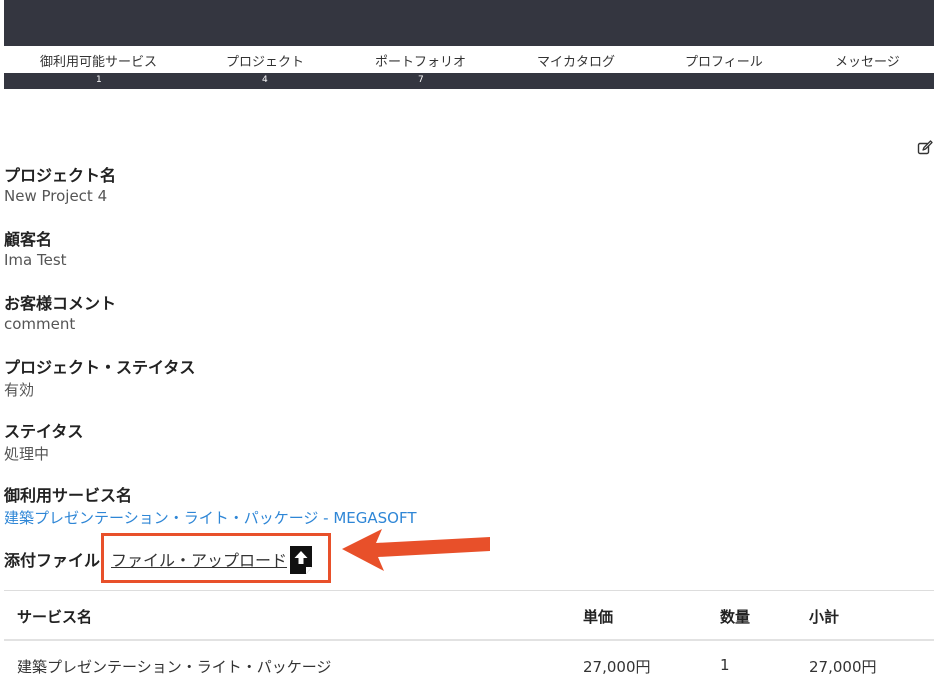 The image size is (939, 697). Describe the element at coordinates (19, 390) in the screenshot. I see `project-status-value: 有効` at that location.